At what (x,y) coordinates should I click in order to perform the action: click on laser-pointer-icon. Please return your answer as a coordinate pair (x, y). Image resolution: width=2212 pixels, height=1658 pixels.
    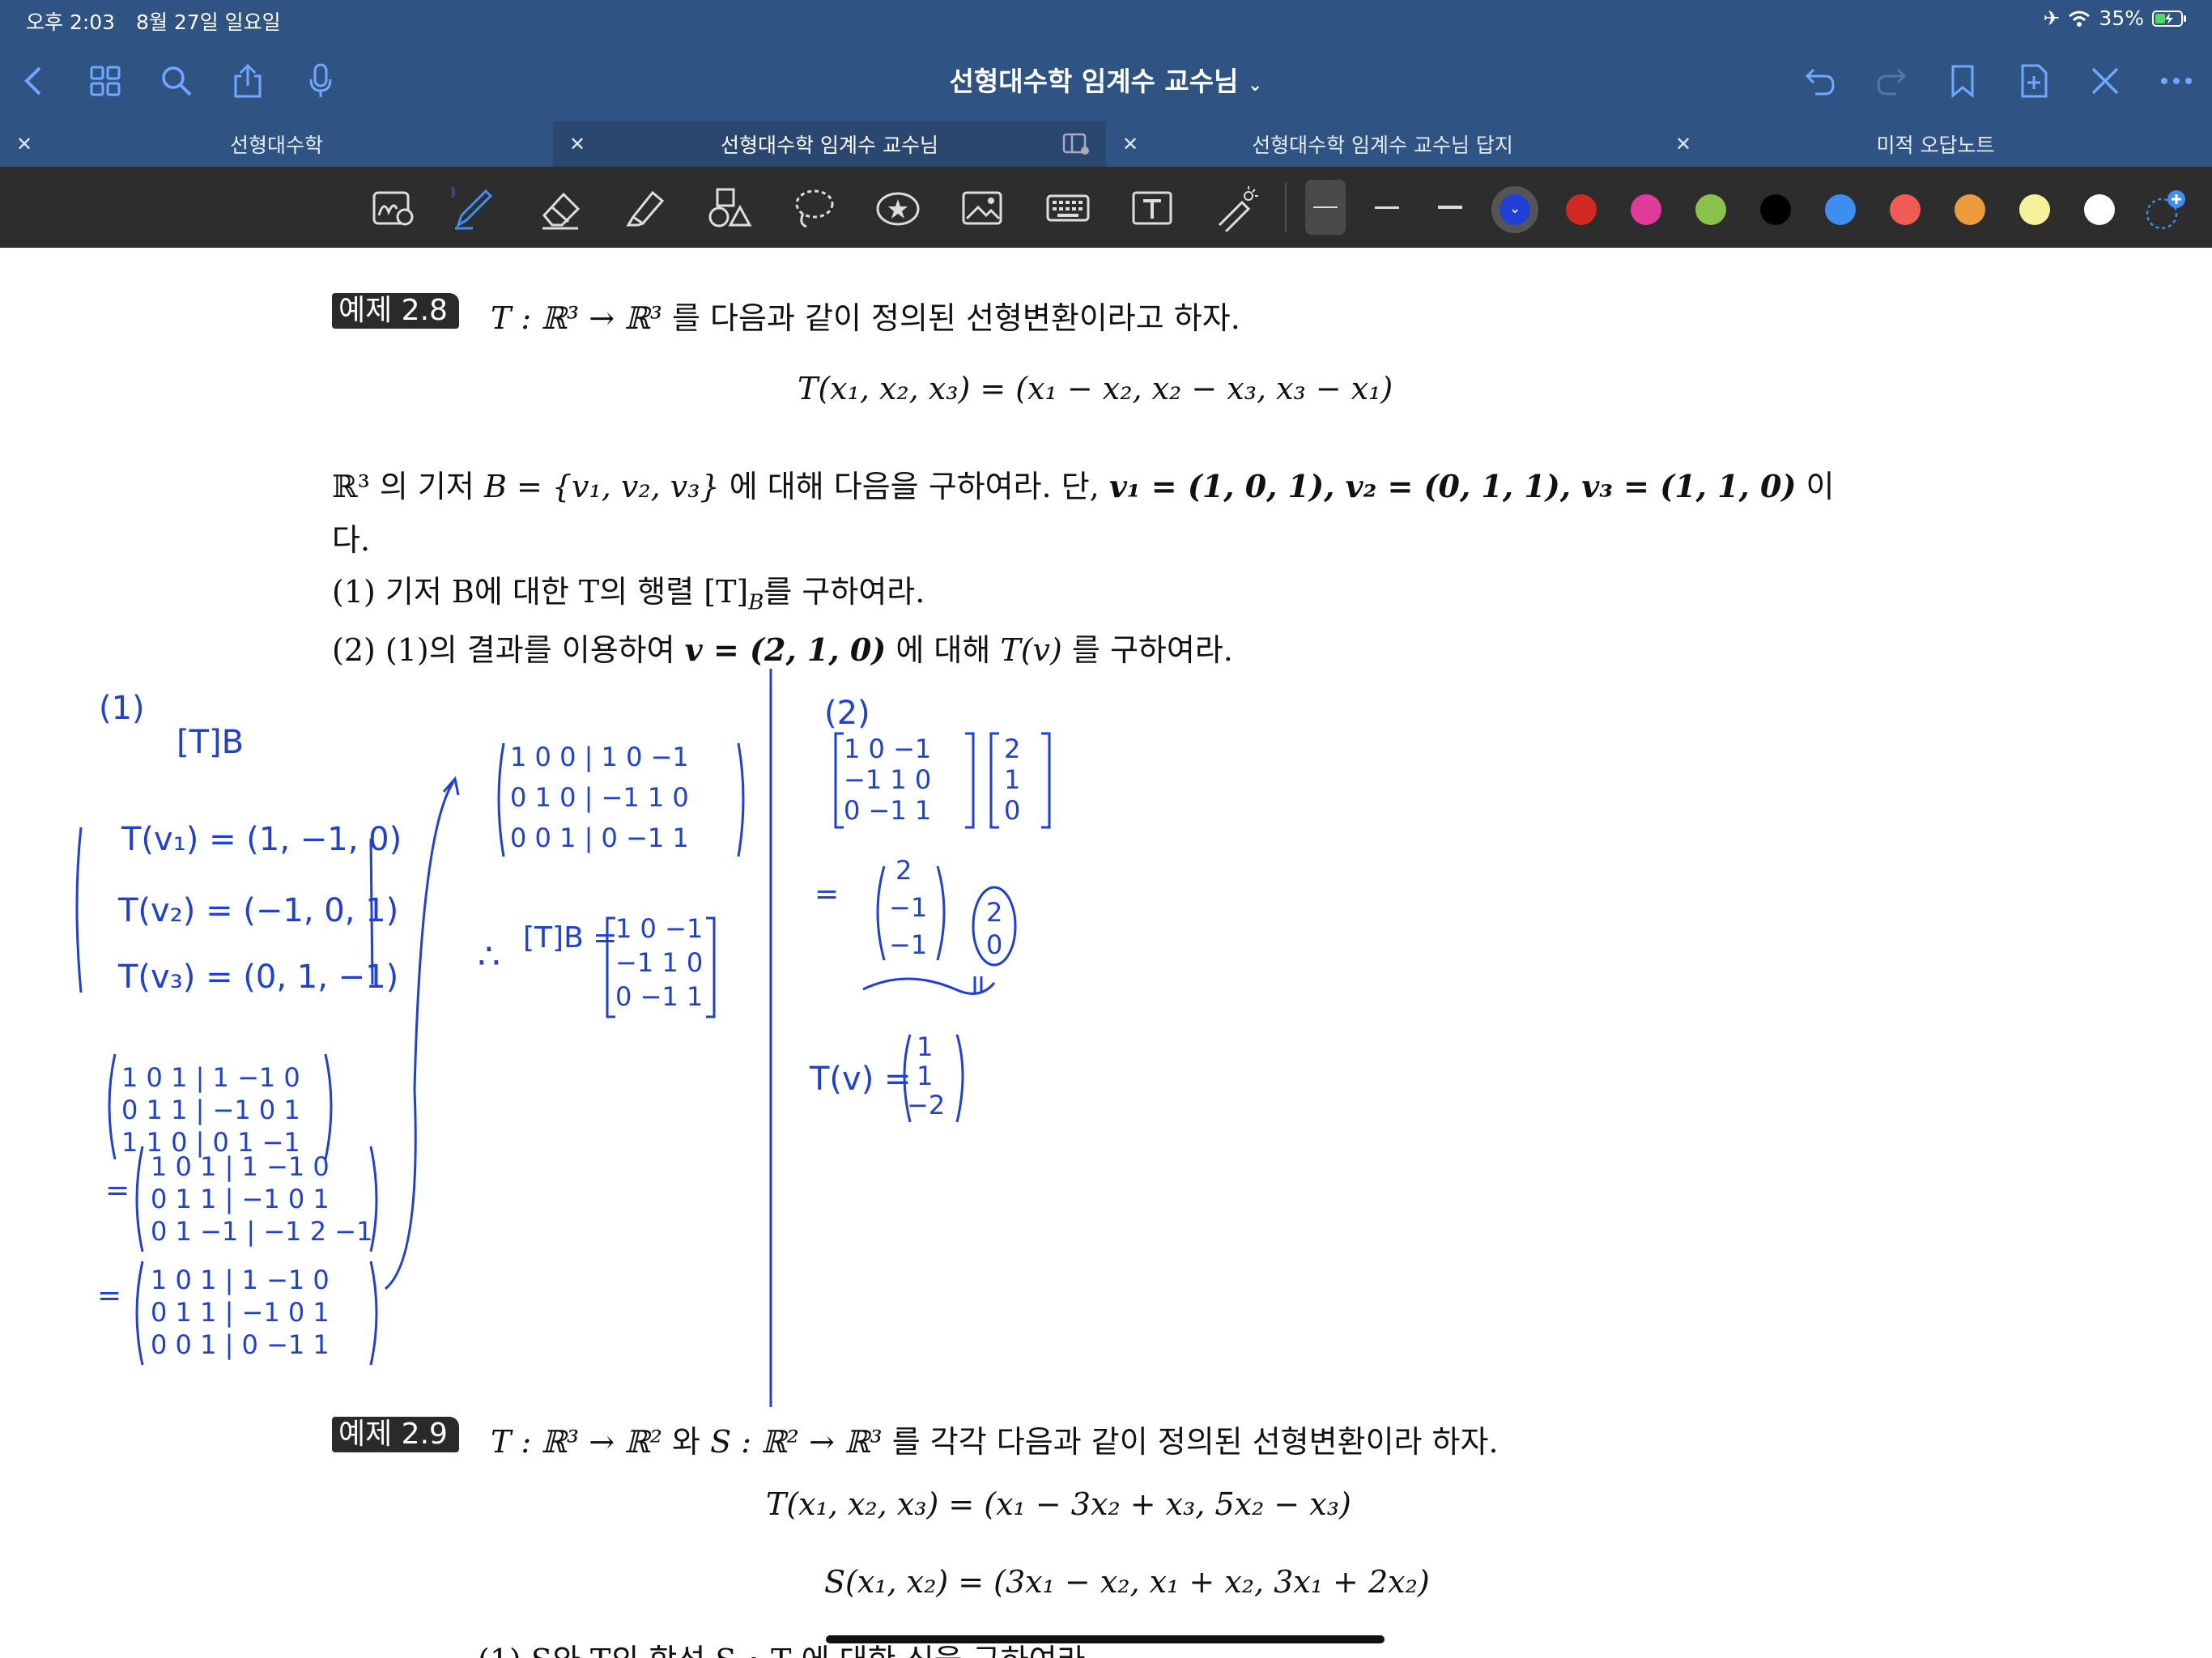
    Looking at the image, I should click on (1237, 208).